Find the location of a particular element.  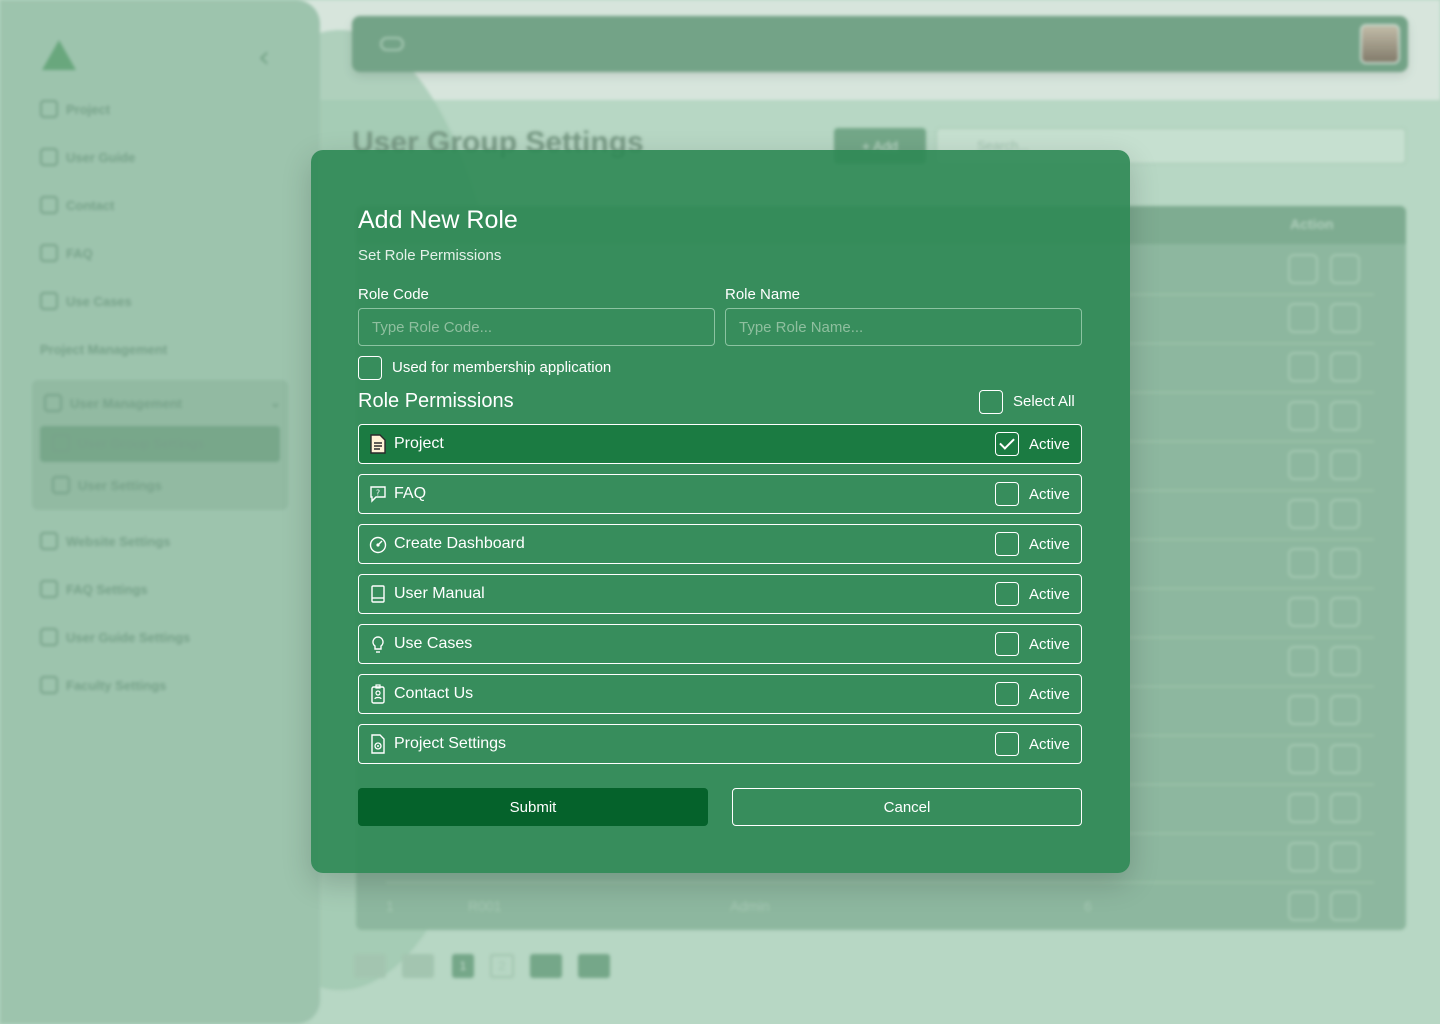

modal-title: Add New Role is located at coordinates (438, 220).